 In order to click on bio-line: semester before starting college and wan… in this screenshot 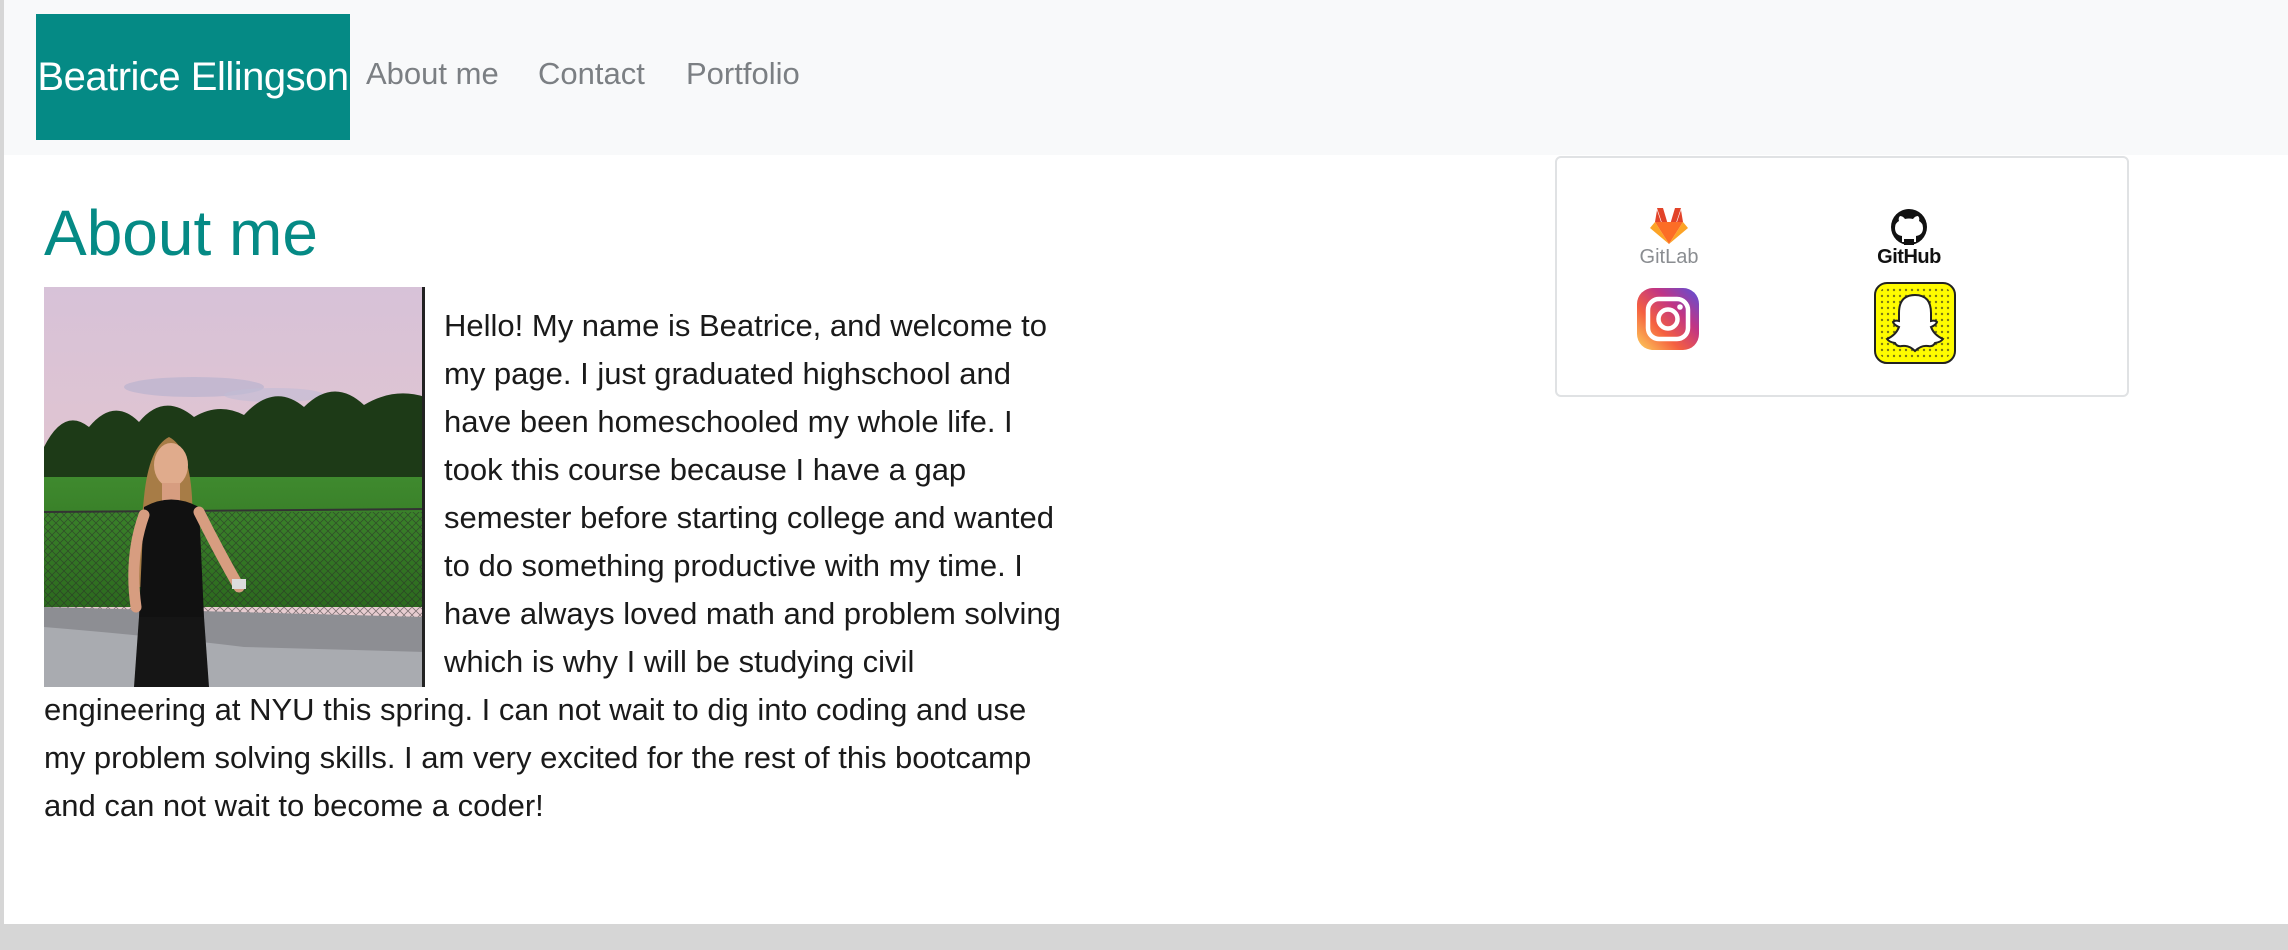, I will do `click(749, 517)`.